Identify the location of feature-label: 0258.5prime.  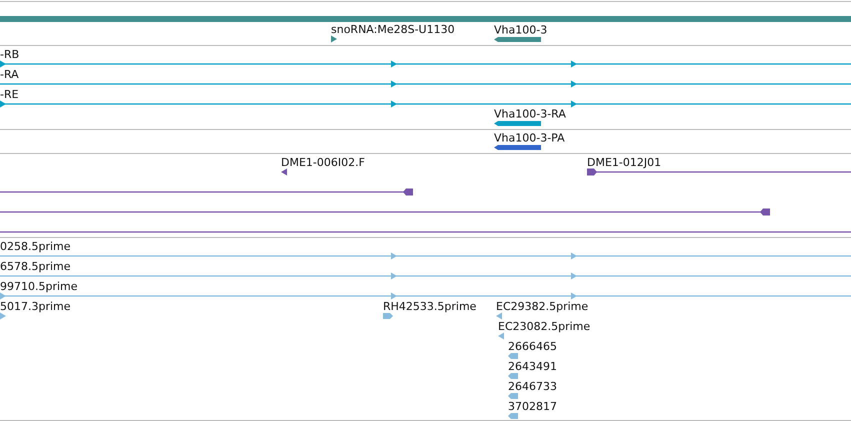
(35, 246).